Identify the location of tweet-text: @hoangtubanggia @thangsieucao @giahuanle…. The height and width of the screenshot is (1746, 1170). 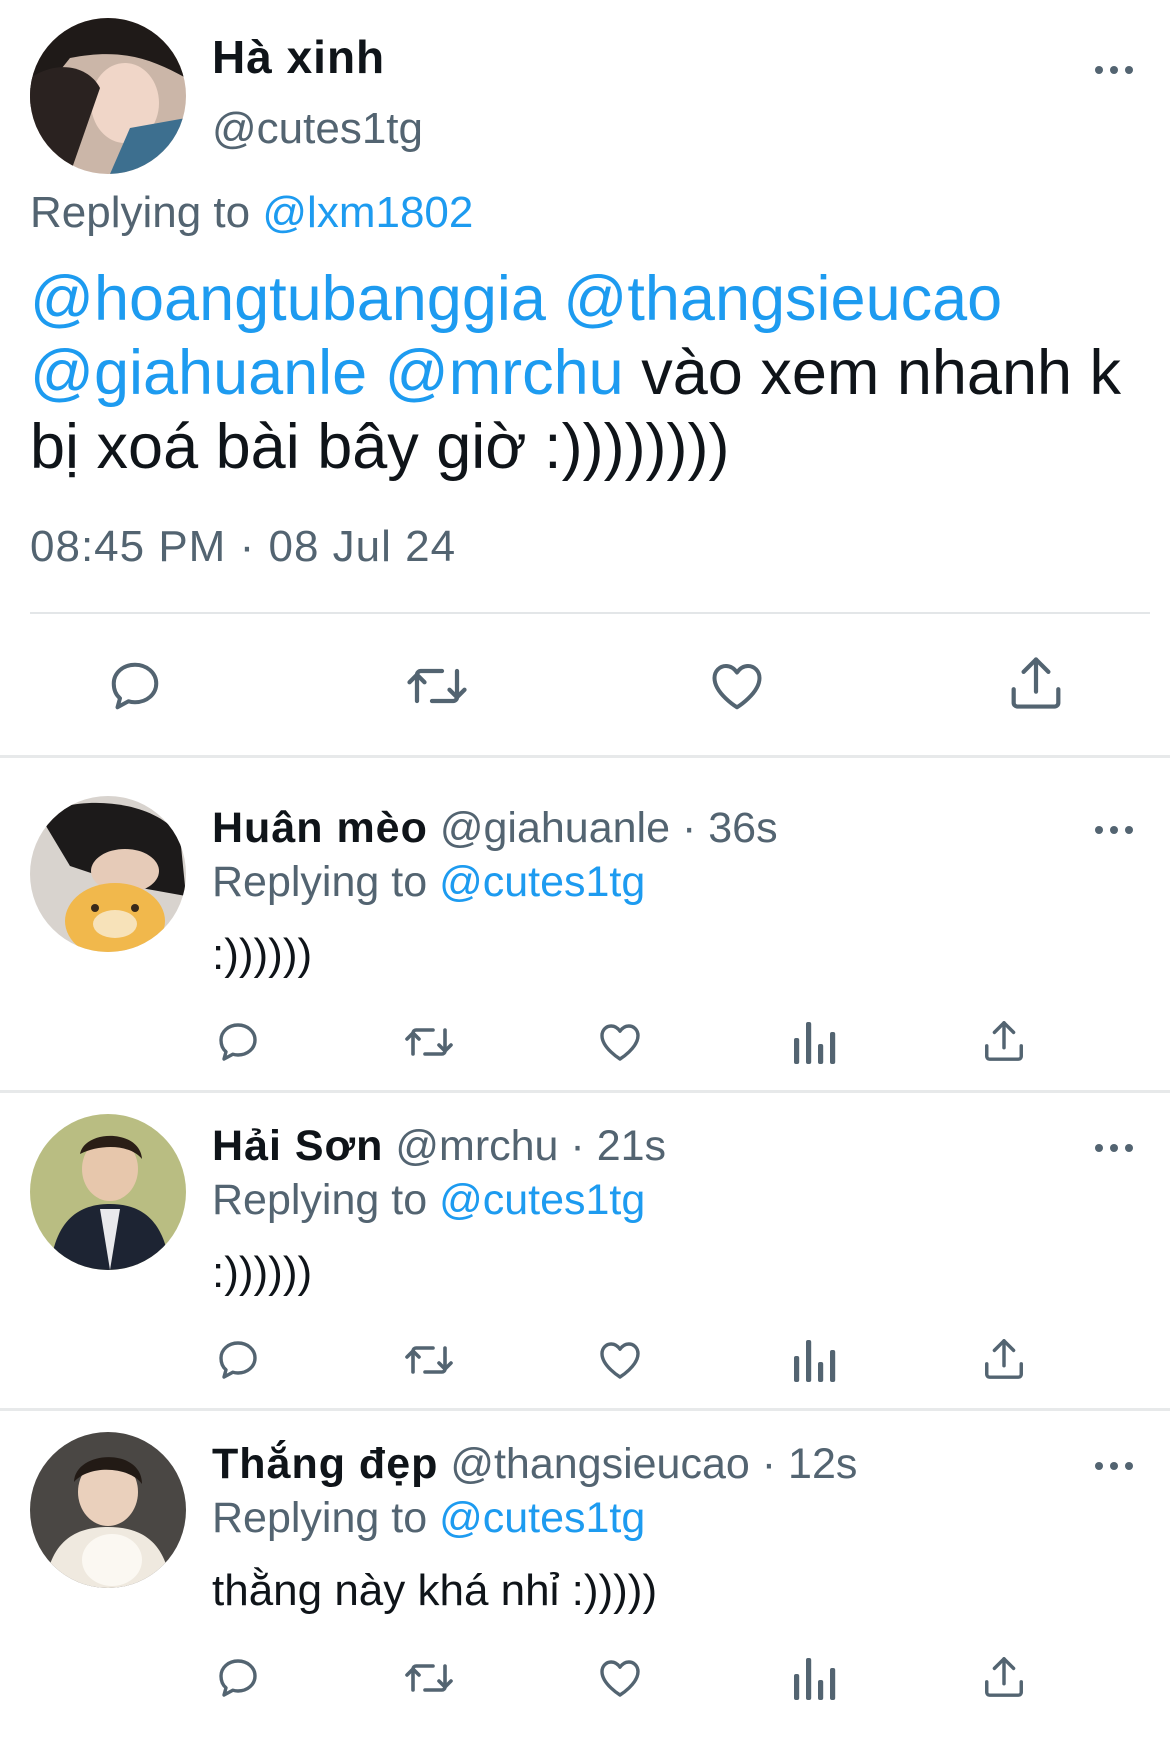
(590, 373).